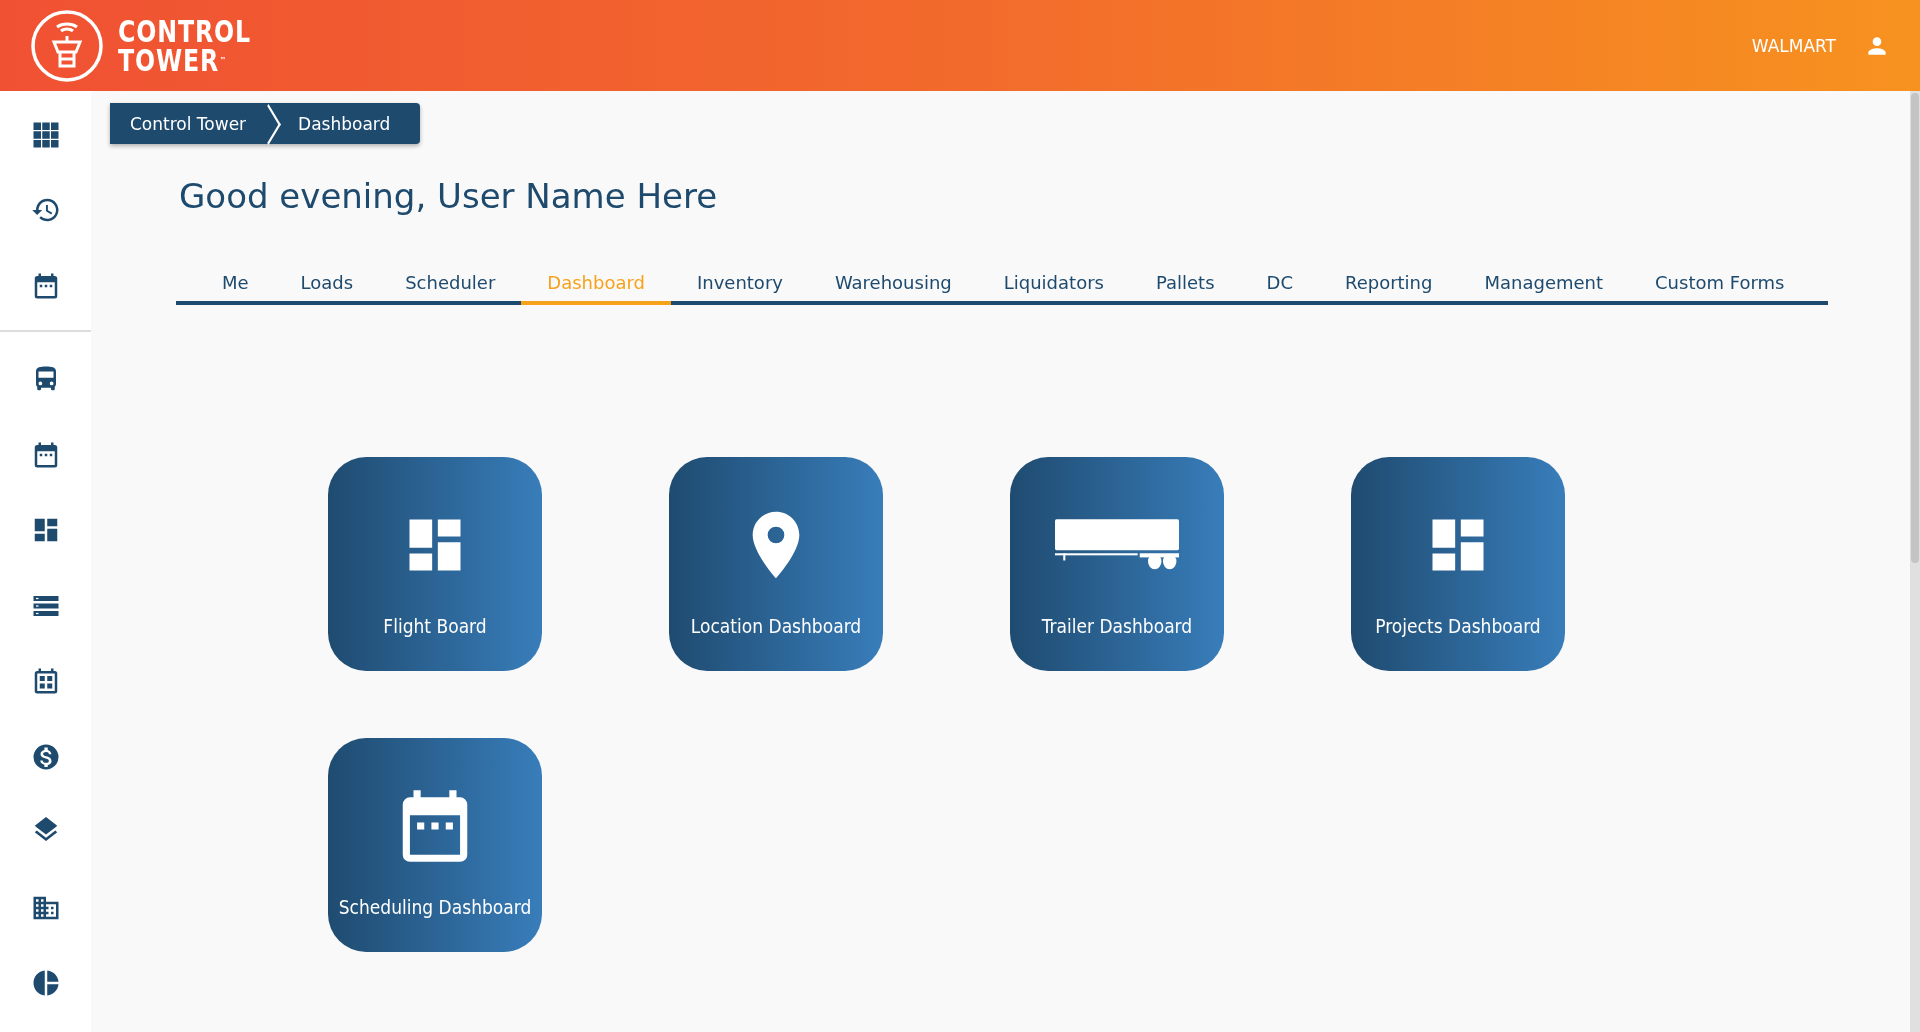 This screenshot has height=1032, width=1920. I want to click on nav-tab: Liquidators, so click(1053, 284).